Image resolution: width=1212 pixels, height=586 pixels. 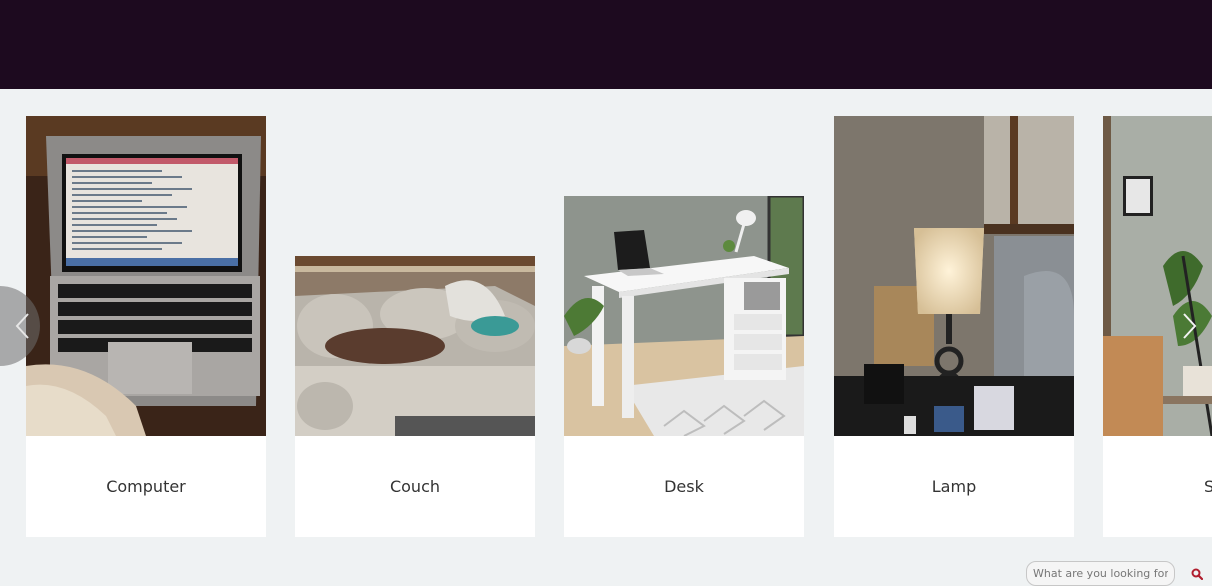 What do you see at coordinates (146, 276) in the screenshot?
I see `computer-image` at bounding box center [146, 276].